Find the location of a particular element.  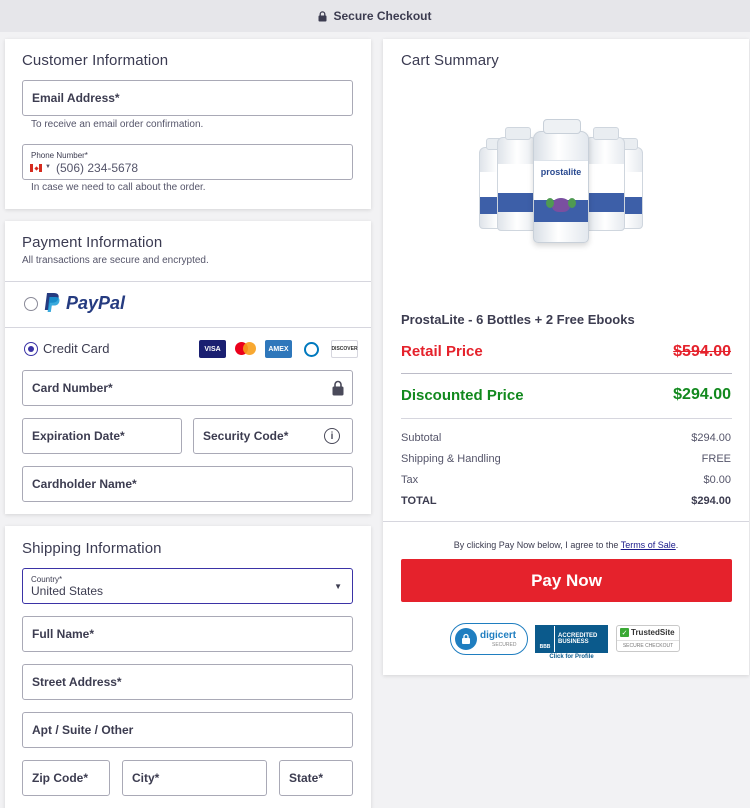

total-label: TOTAL is located at coordinates (419, 501).